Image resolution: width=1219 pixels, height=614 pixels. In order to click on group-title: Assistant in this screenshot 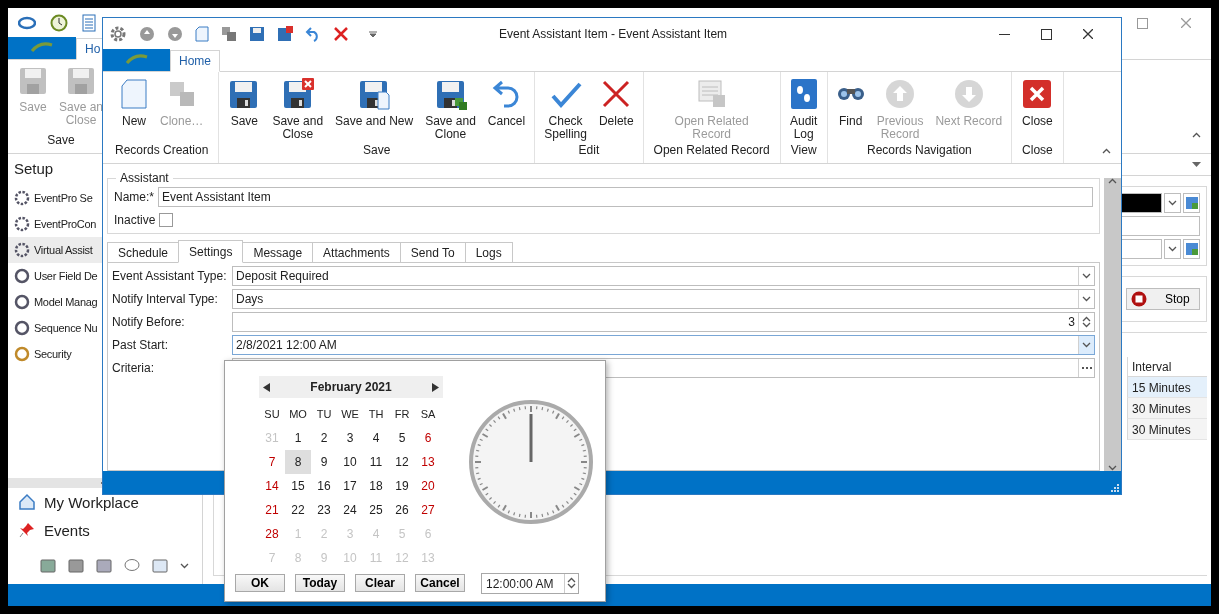, I will do `click(144, 178)`.